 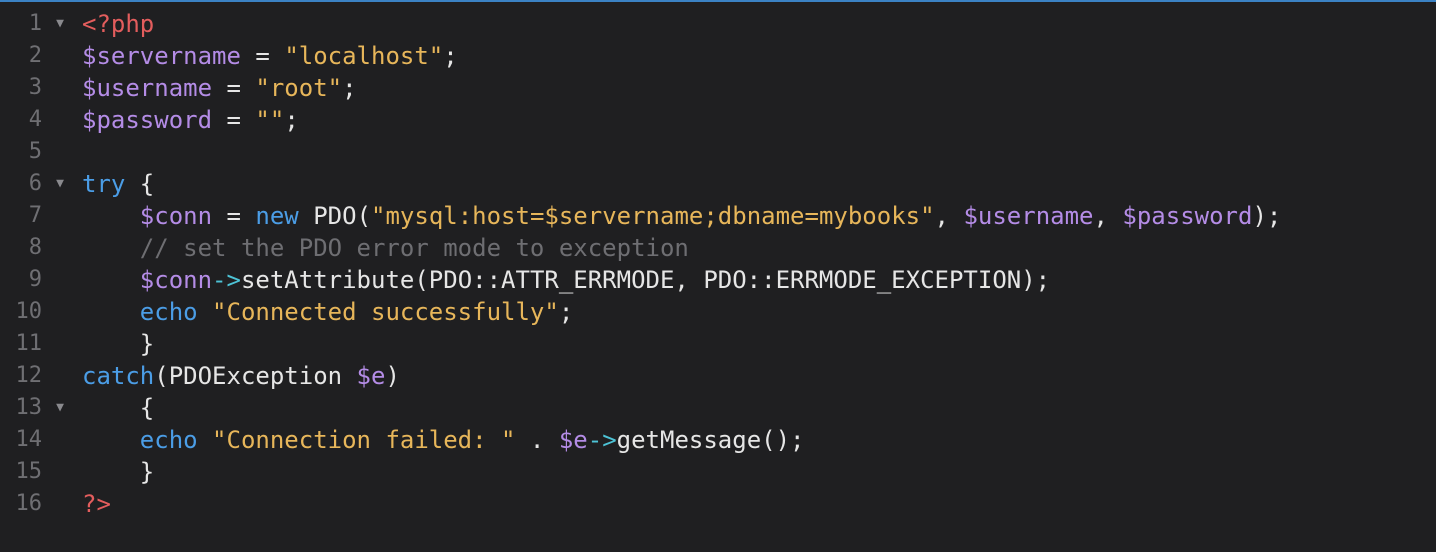 I want to click on code-text: try {, so click(x=118, y=184).